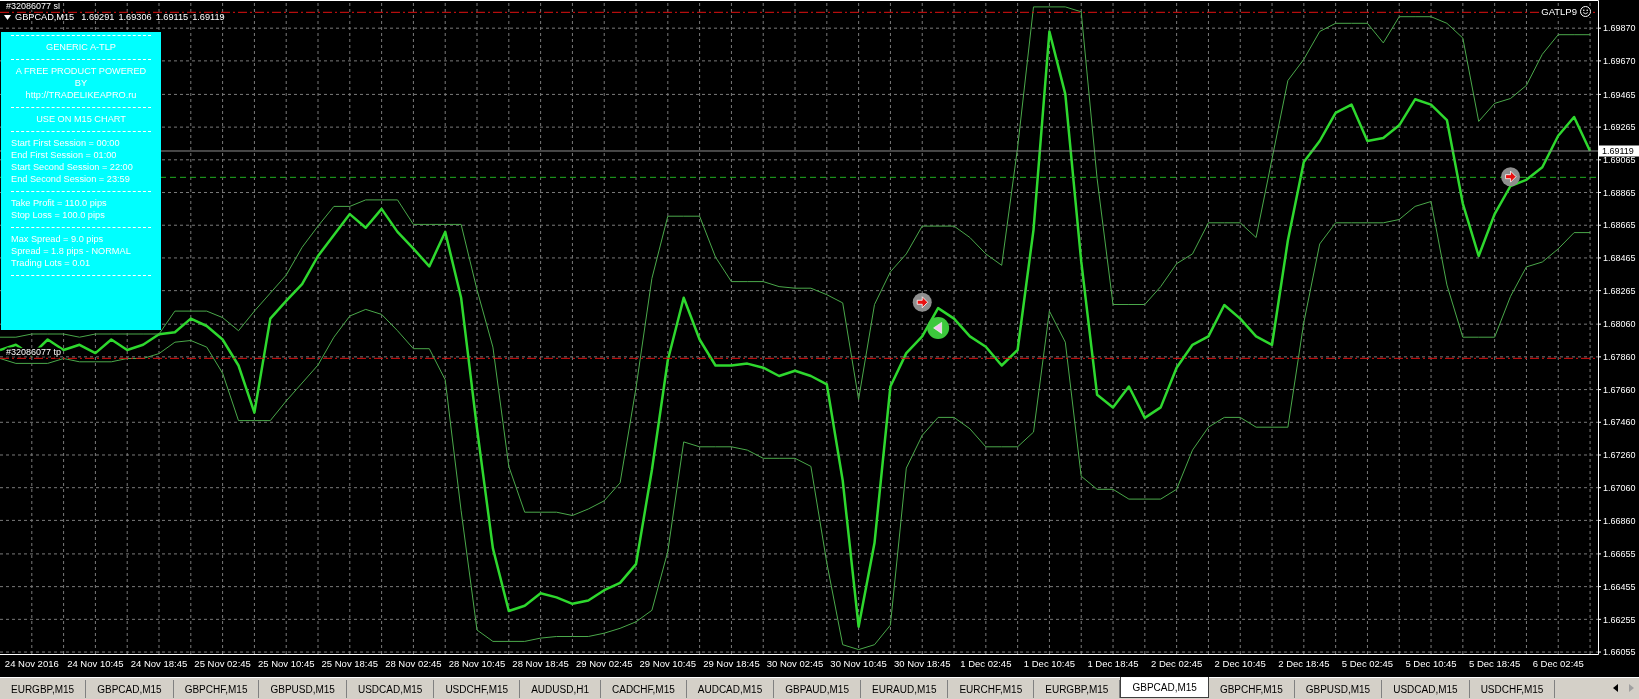  I want to click on time-axis-label: 30 Nov 10:45, so click(858, 663).